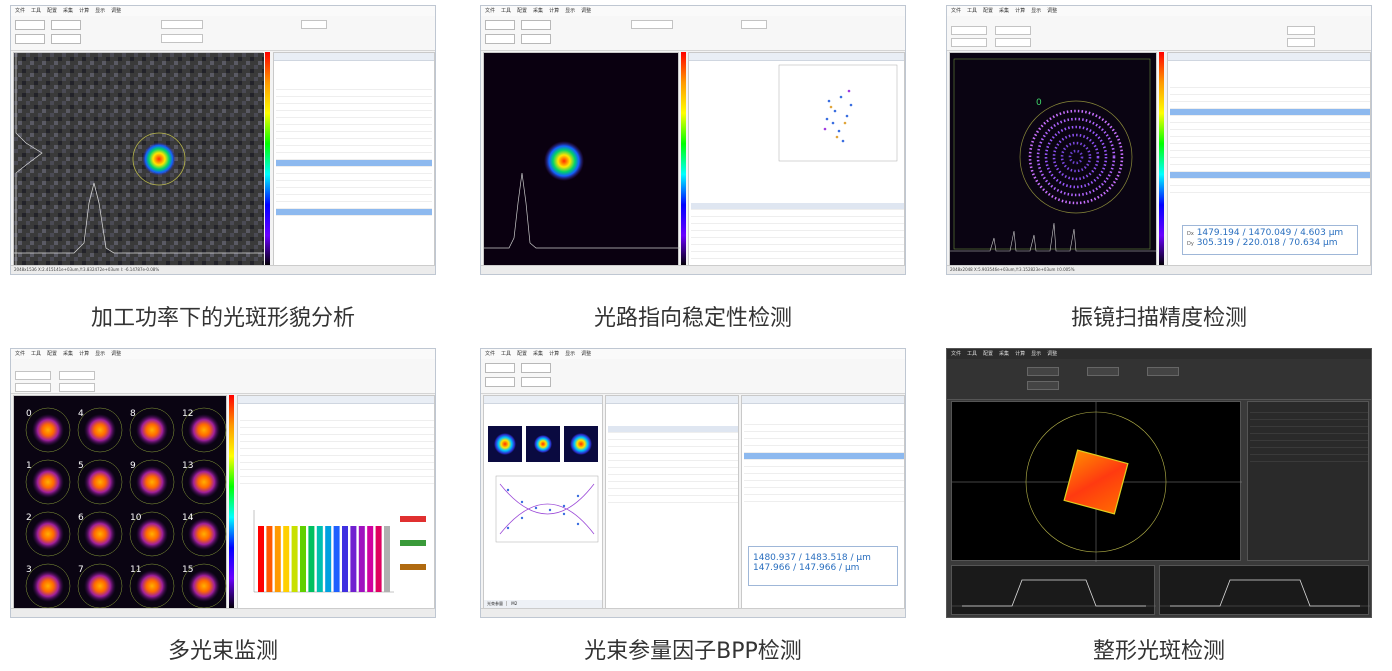  Describe the element at coordinates (495, 603) in the screenshot. I see `tab-beam-params: 光束参量` at that location.